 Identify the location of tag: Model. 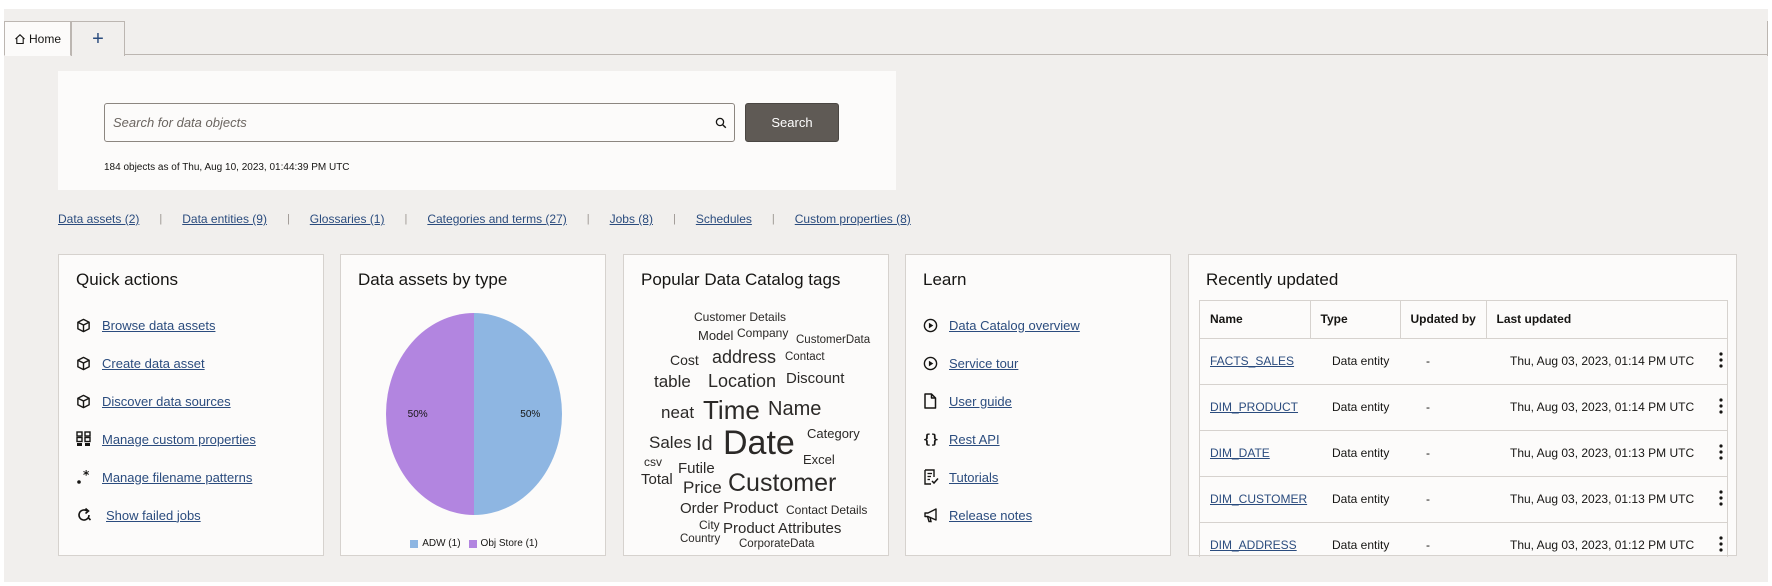
(715, 335).